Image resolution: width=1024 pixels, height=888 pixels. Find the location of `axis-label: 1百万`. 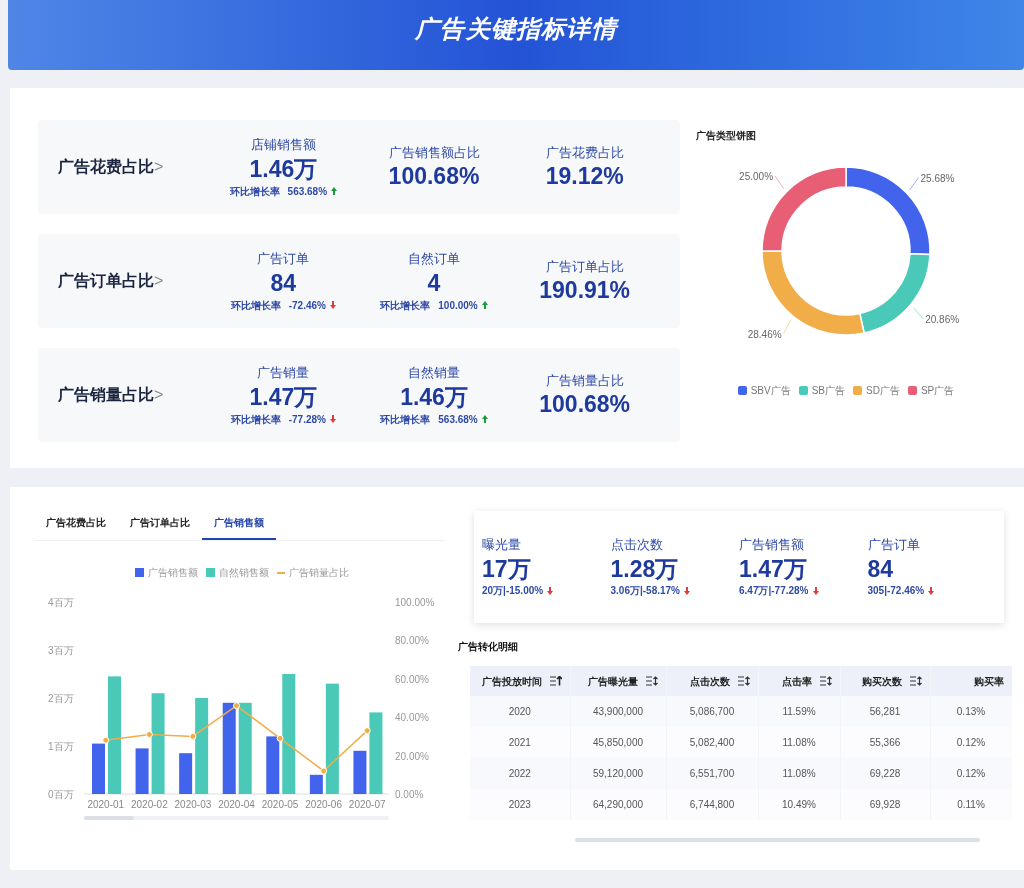

axis-label: 1百万 is located at coordinates (61, 746).